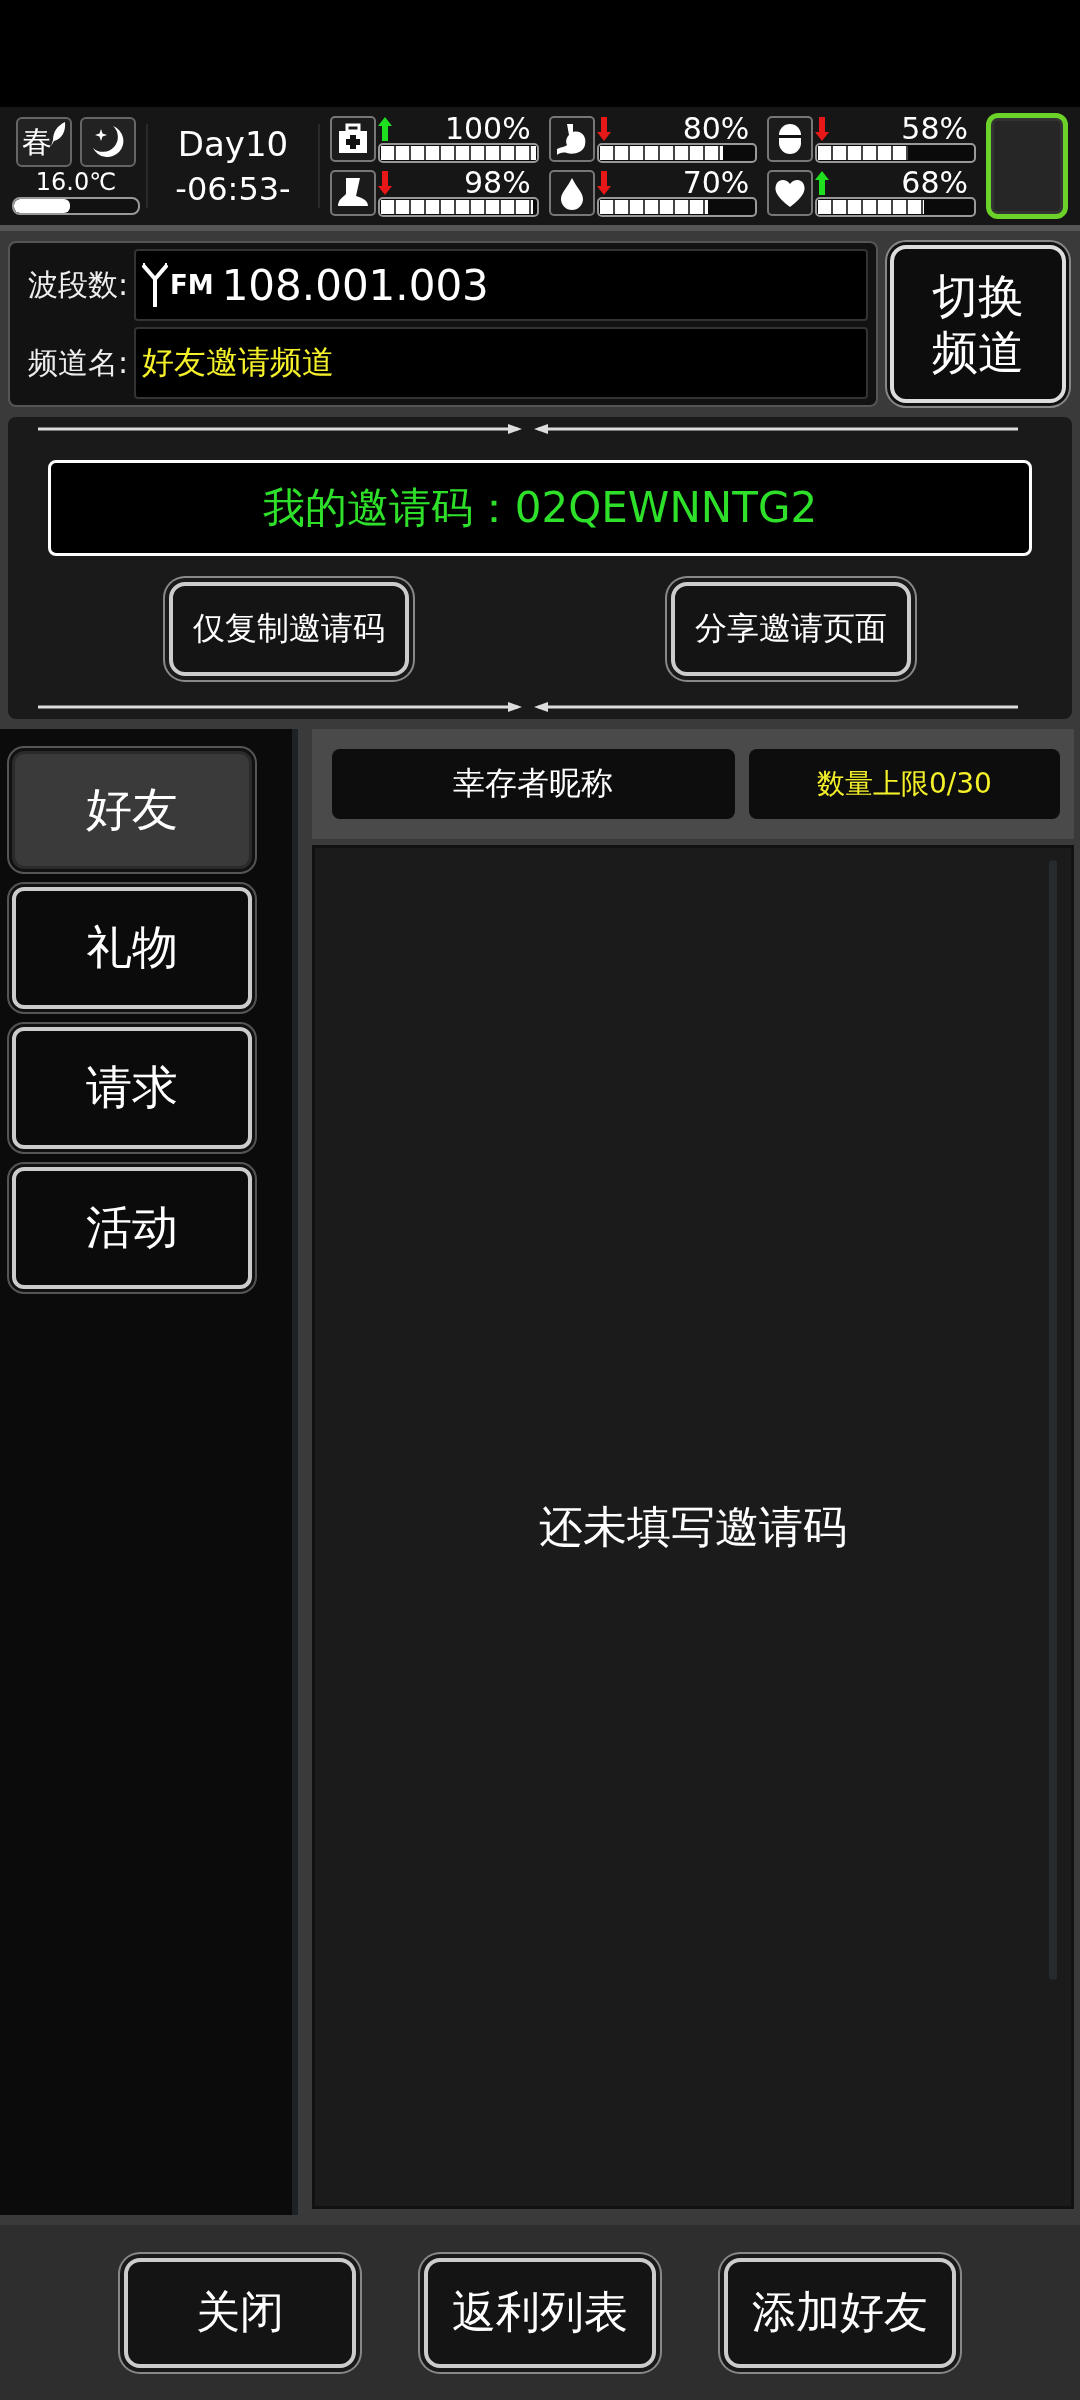 This screenshot has width=1080, height=2400. Describe the element at coordinates (192, 285) in the screenshot. I see `fm-label: FM` at that location.